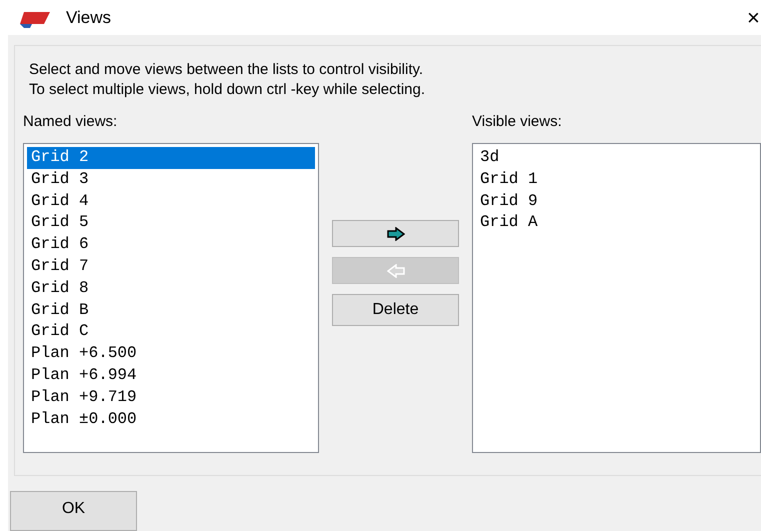 This screenshot has height=531, width=761. What do you see at coordinates (171, 419) in the screenshot?
I see `list-item: Plan ±0.000` at bounding box center [171, 419].